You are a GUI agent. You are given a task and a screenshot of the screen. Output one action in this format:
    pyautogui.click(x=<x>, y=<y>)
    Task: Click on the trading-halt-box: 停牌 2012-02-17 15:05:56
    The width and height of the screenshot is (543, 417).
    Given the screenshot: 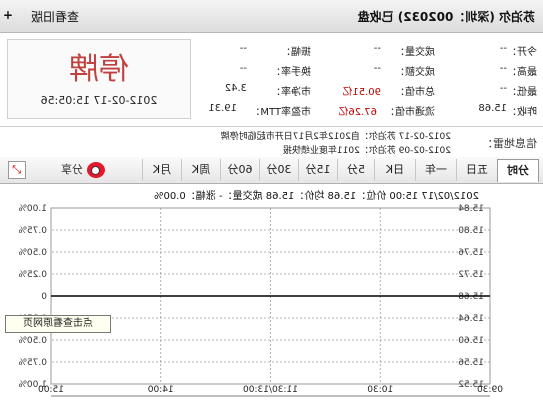 What is the action you would take?
    pyautogui.click(x=99, y=79)
    